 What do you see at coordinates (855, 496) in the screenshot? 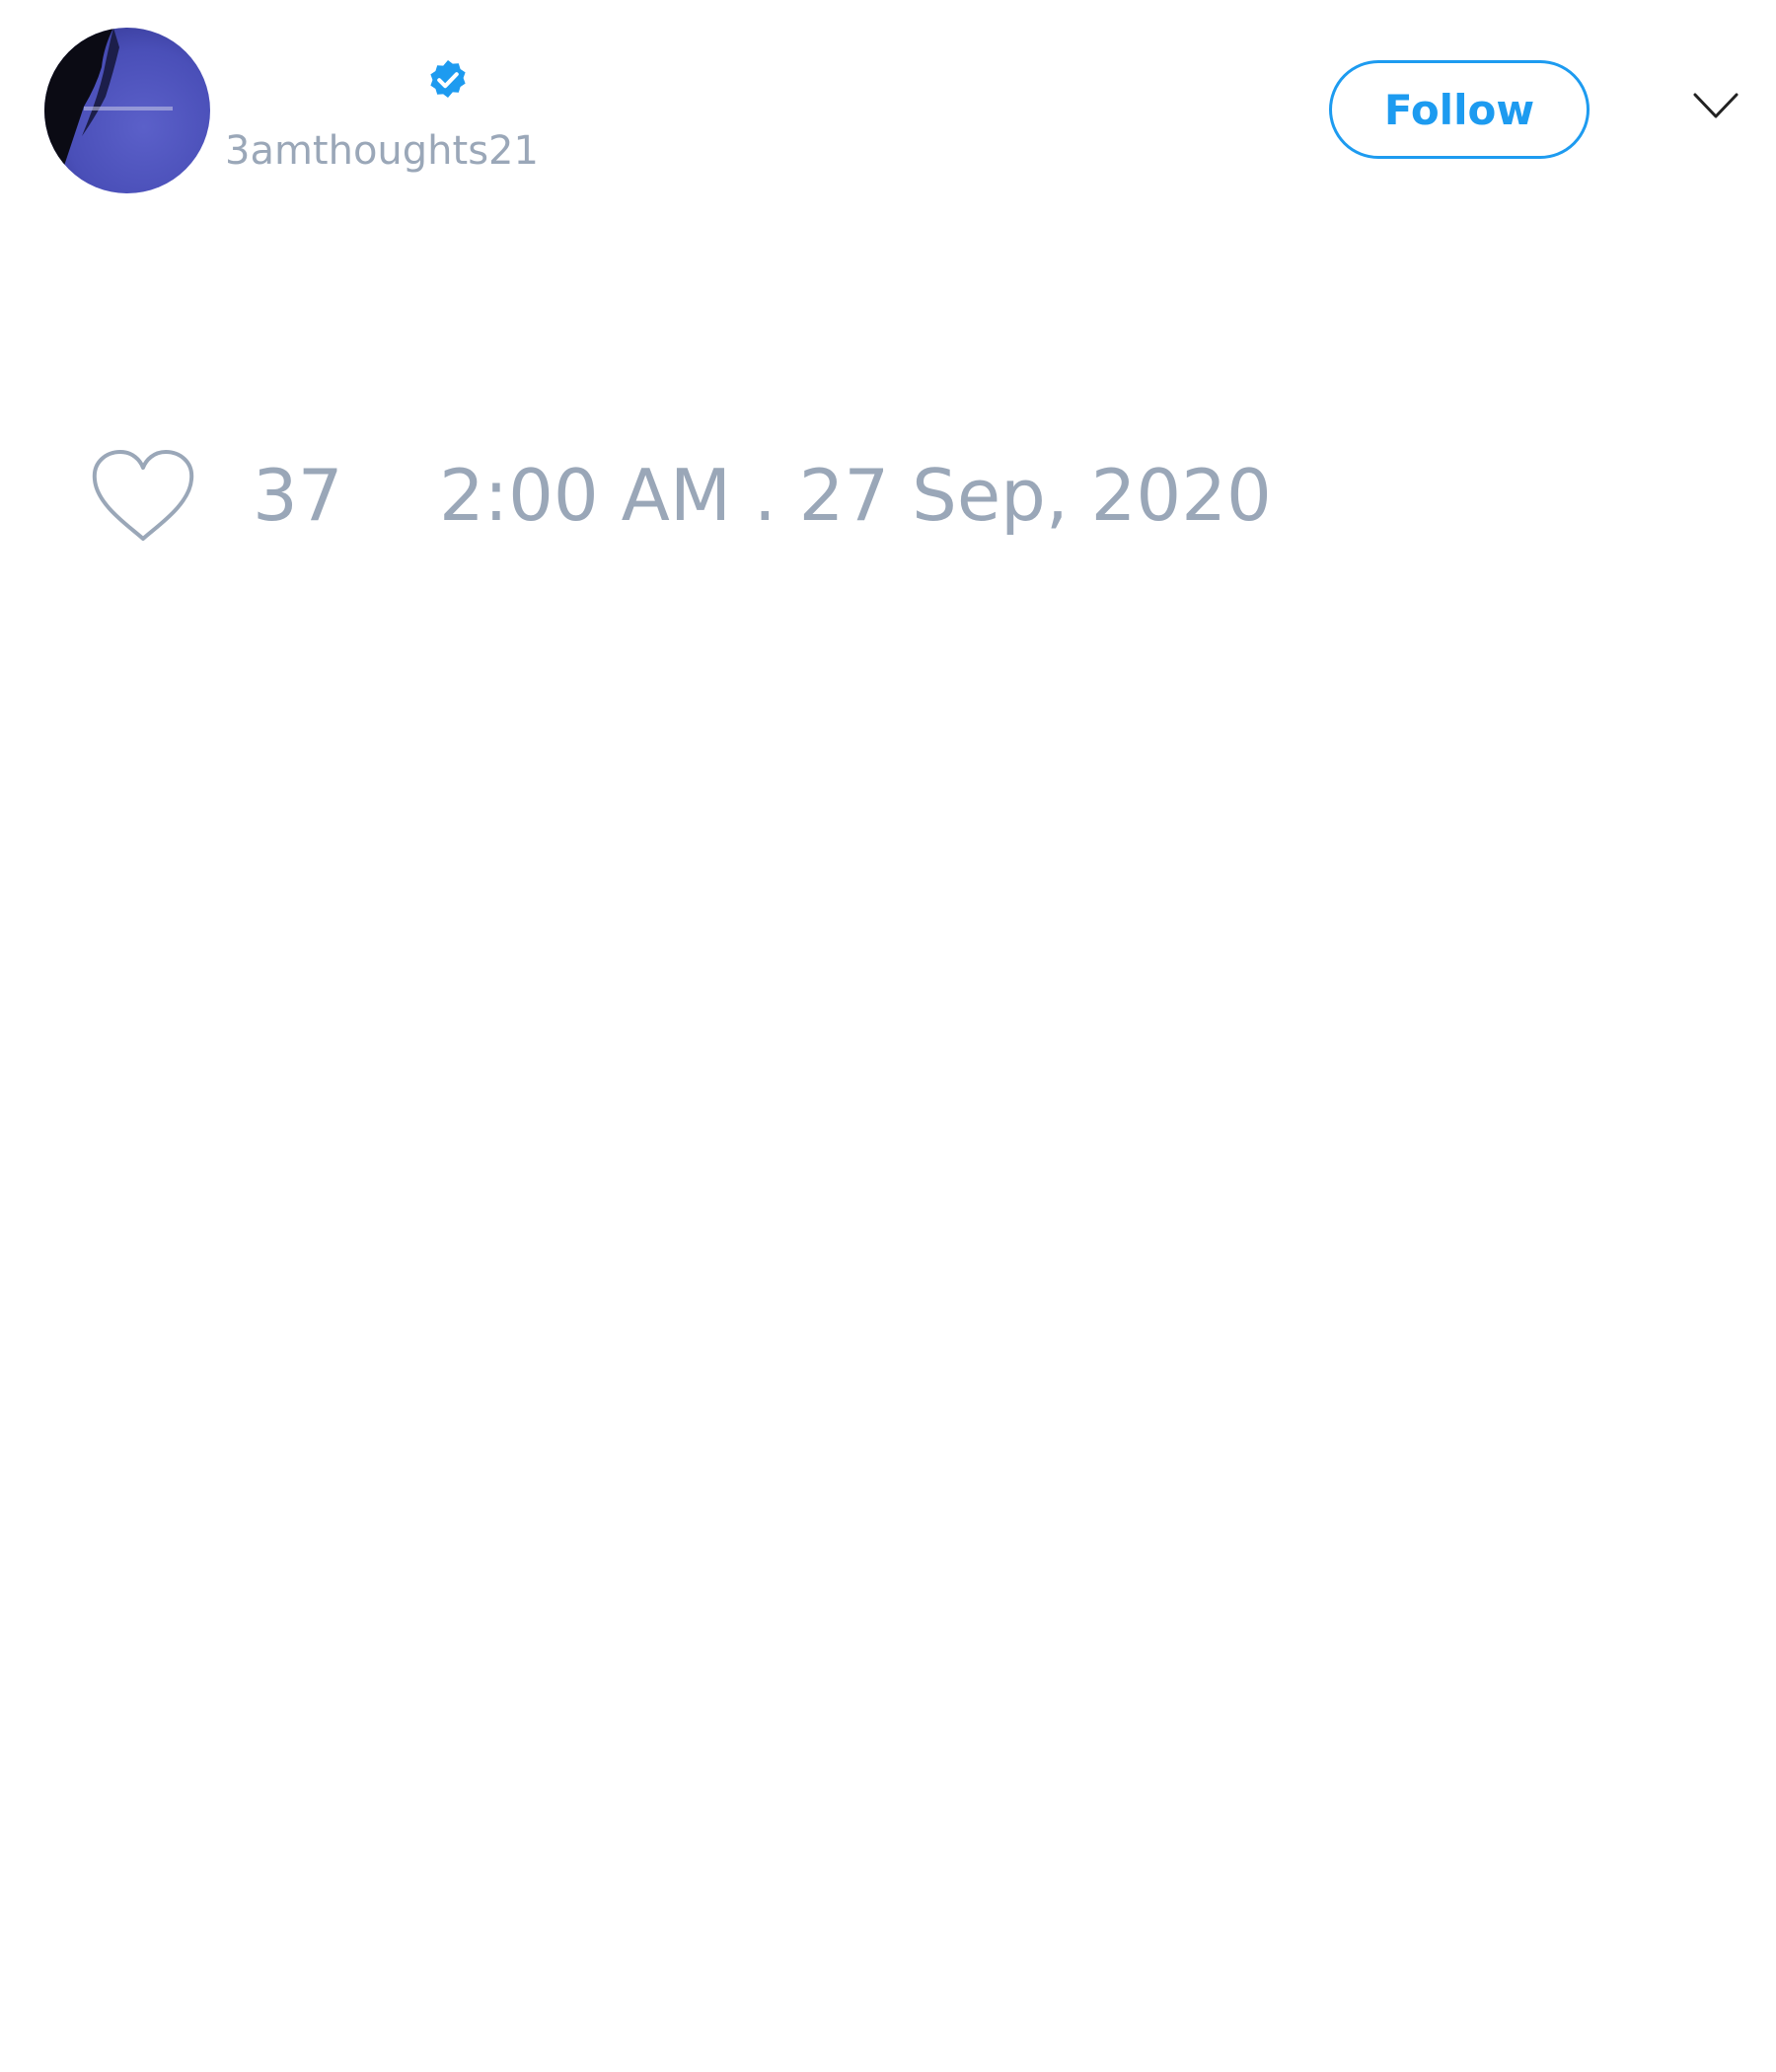
I see `tweet-timestamp: 2:00 AM . 27 Sep, 2020` at bounding box center [855, 496].